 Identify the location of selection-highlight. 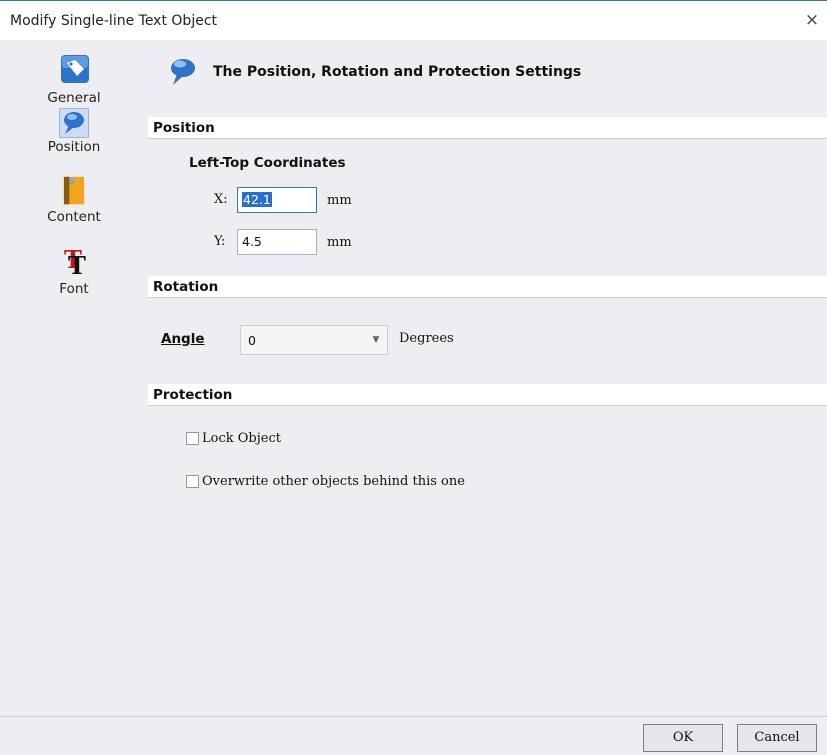
(74, 123).